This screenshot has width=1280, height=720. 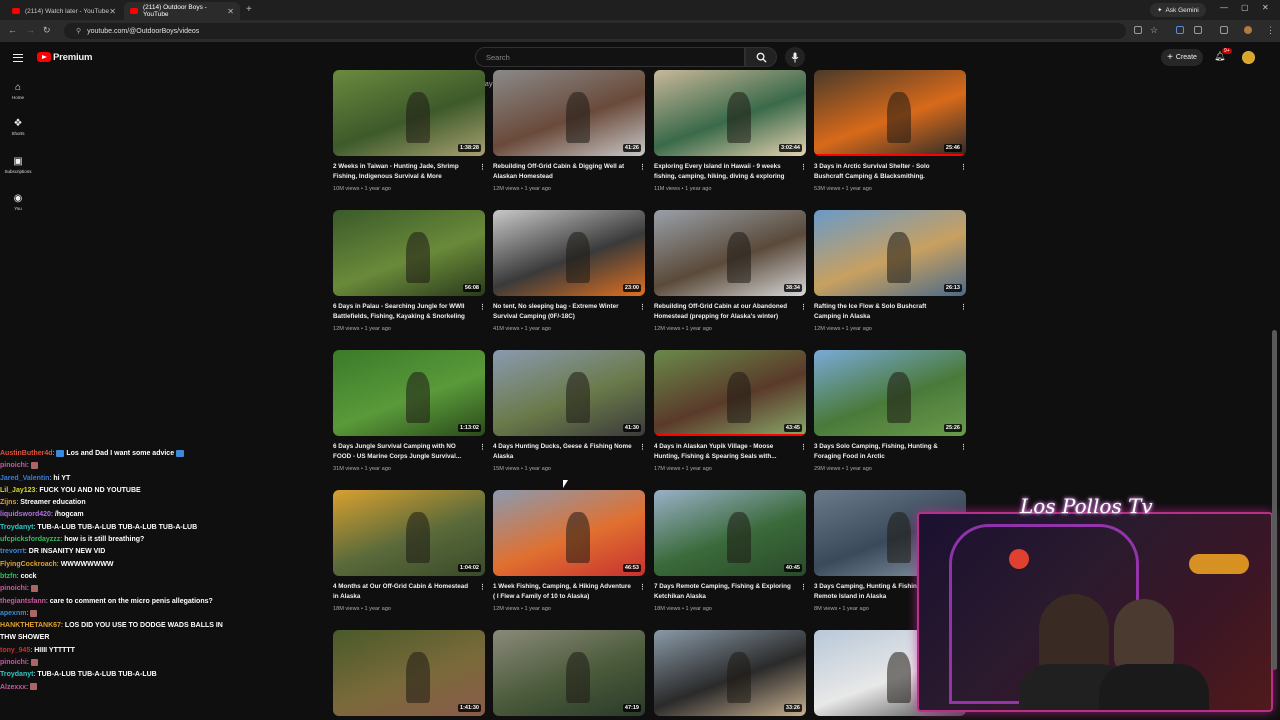 I want to click on video-thumbnail: 3:02:44, so click(x=730, y=113).